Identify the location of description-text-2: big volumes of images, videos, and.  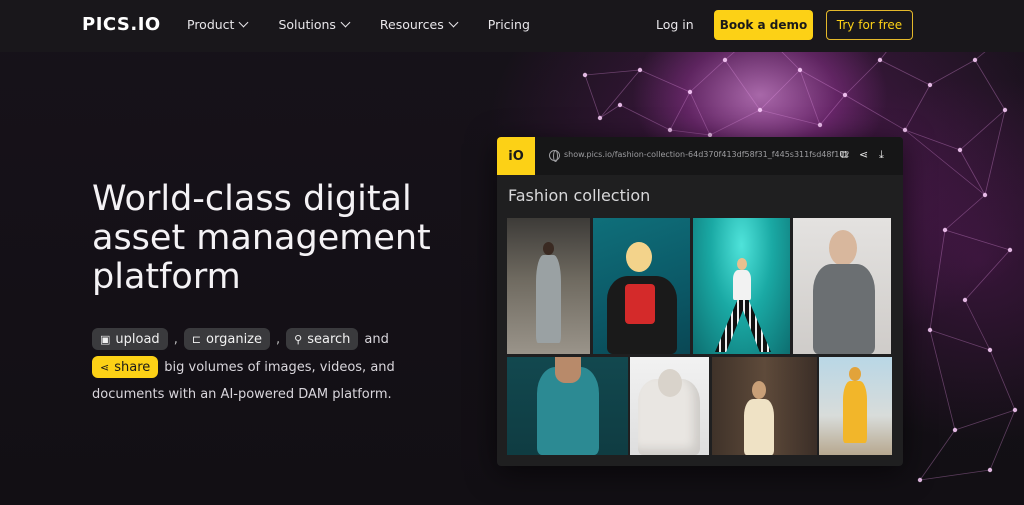
(279, 367).